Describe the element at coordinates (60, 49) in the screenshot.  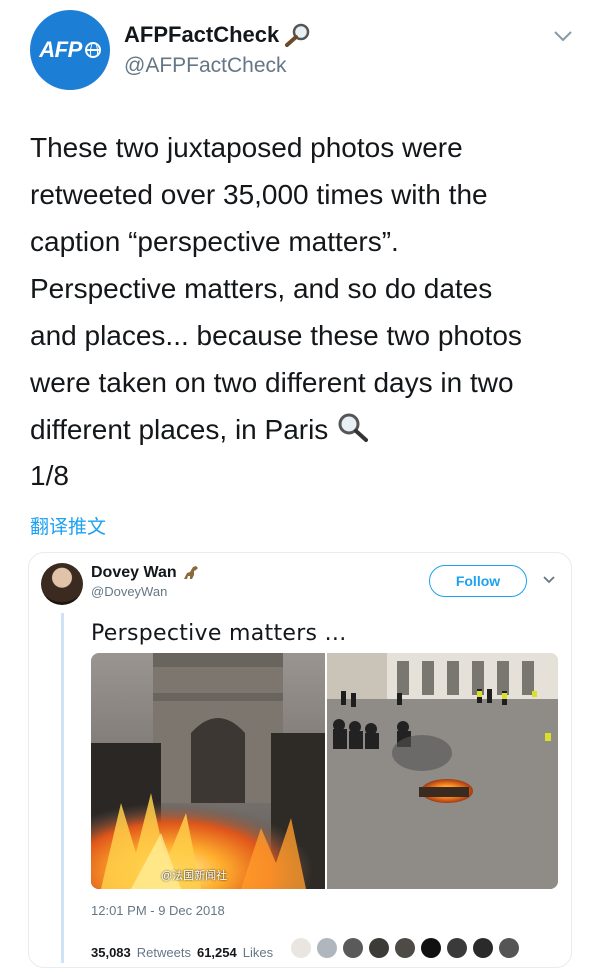
I see `afp-logo-text: AFP` at that location.